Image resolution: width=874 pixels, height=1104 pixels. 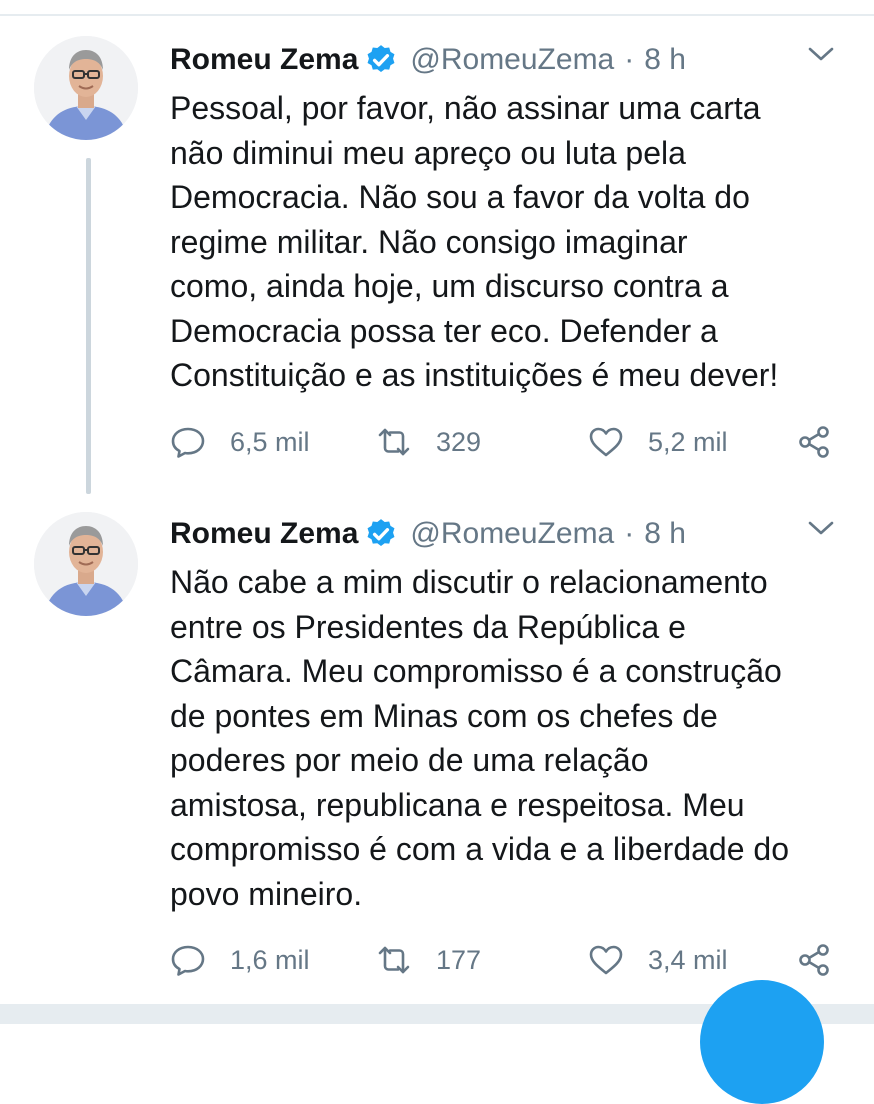 What do you see at coordinates (437, 8) in the screenshot?
I see `top-divider` at bounding box center [437, 8].